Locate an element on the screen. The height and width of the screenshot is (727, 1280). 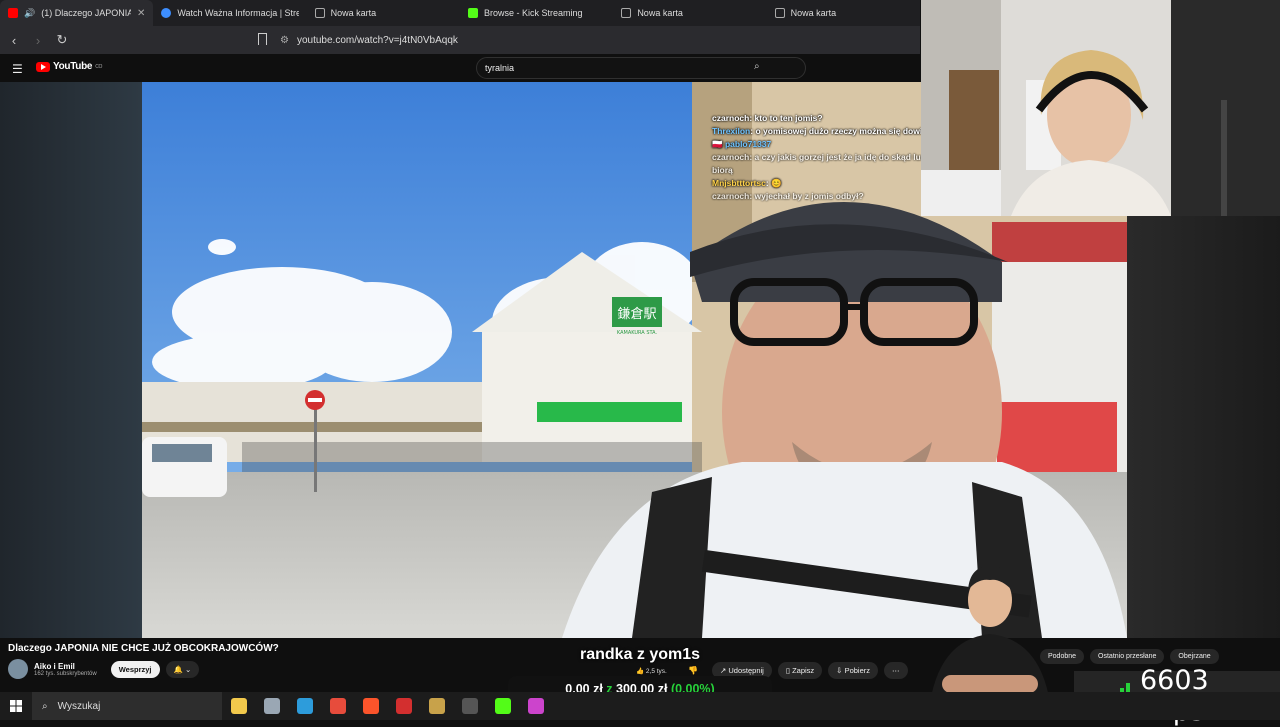
tab-title: Watch Ważna Informacja | Streamabl is located at coordinates (238, 13).